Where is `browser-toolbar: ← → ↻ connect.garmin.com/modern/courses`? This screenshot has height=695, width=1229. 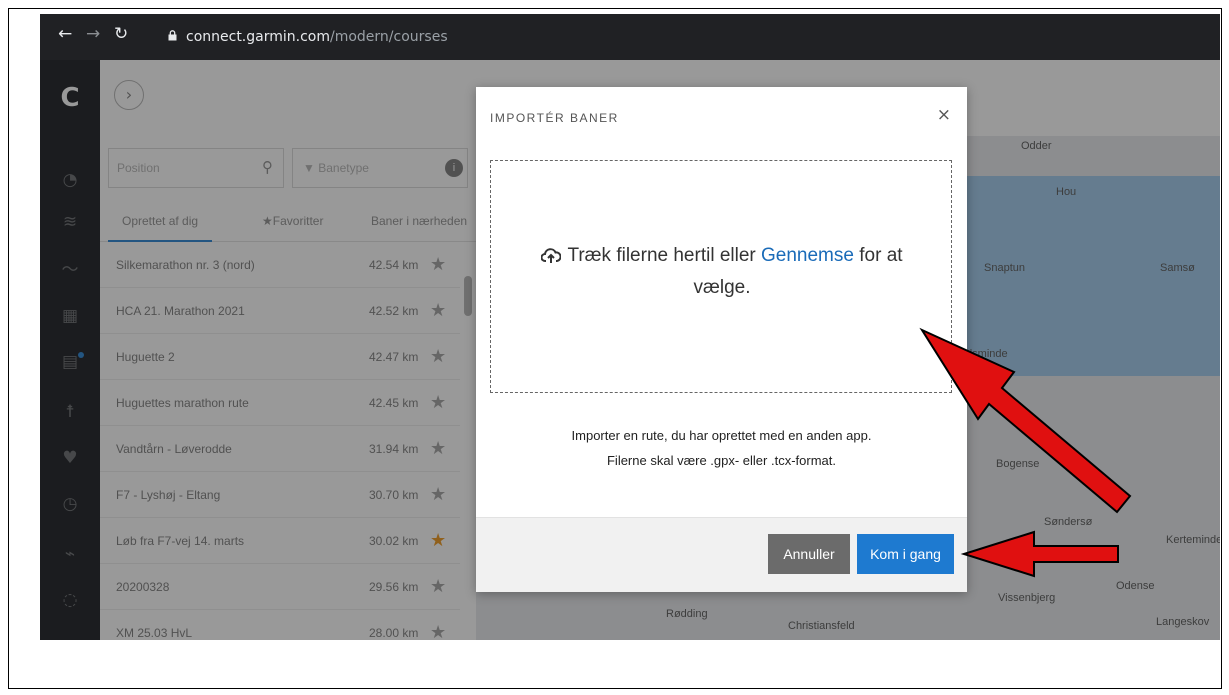
browser-toolbar: ← → ↻ connect.garmin.com/modern/courses is located at coordinates (630, 37).